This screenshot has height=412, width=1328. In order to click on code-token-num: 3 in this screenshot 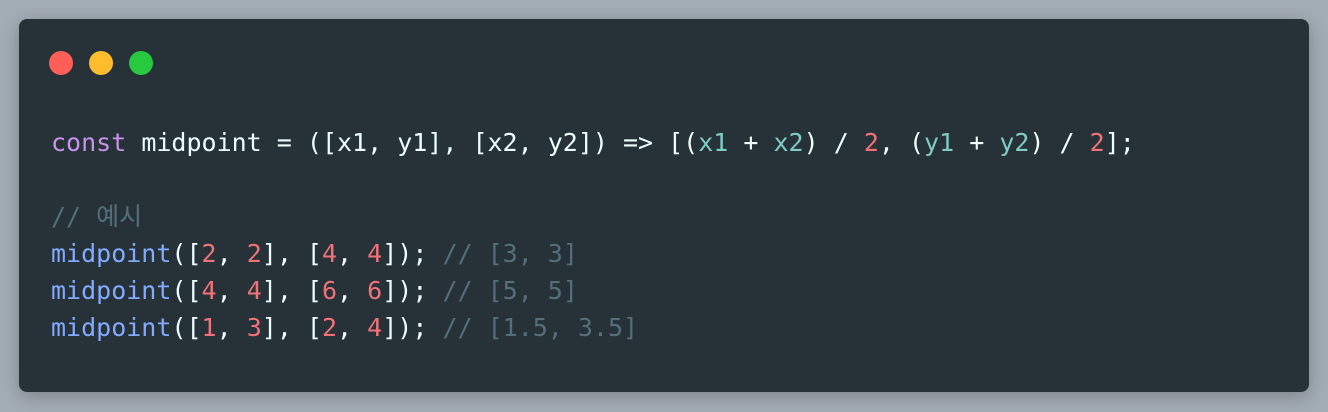, I will do `click(254, 327)`.